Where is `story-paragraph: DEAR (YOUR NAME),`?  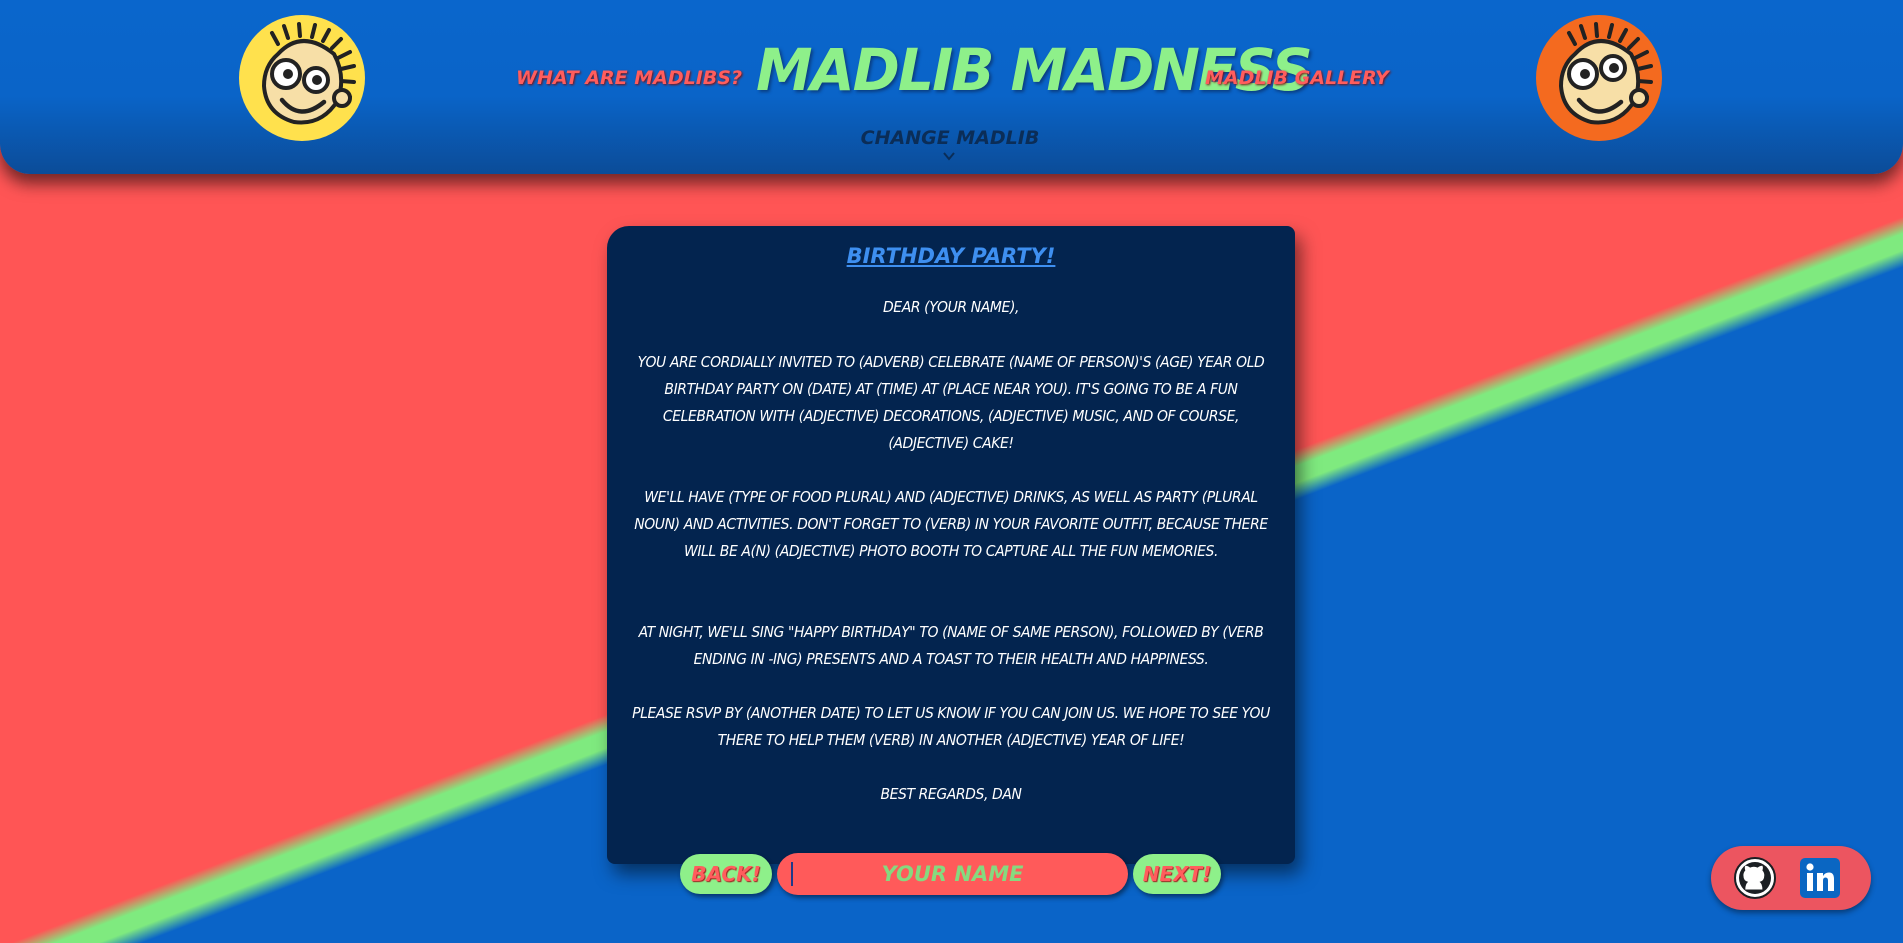 story-paragraph: DEAR (YOUR NAME), is located at coordinates (951, 307).